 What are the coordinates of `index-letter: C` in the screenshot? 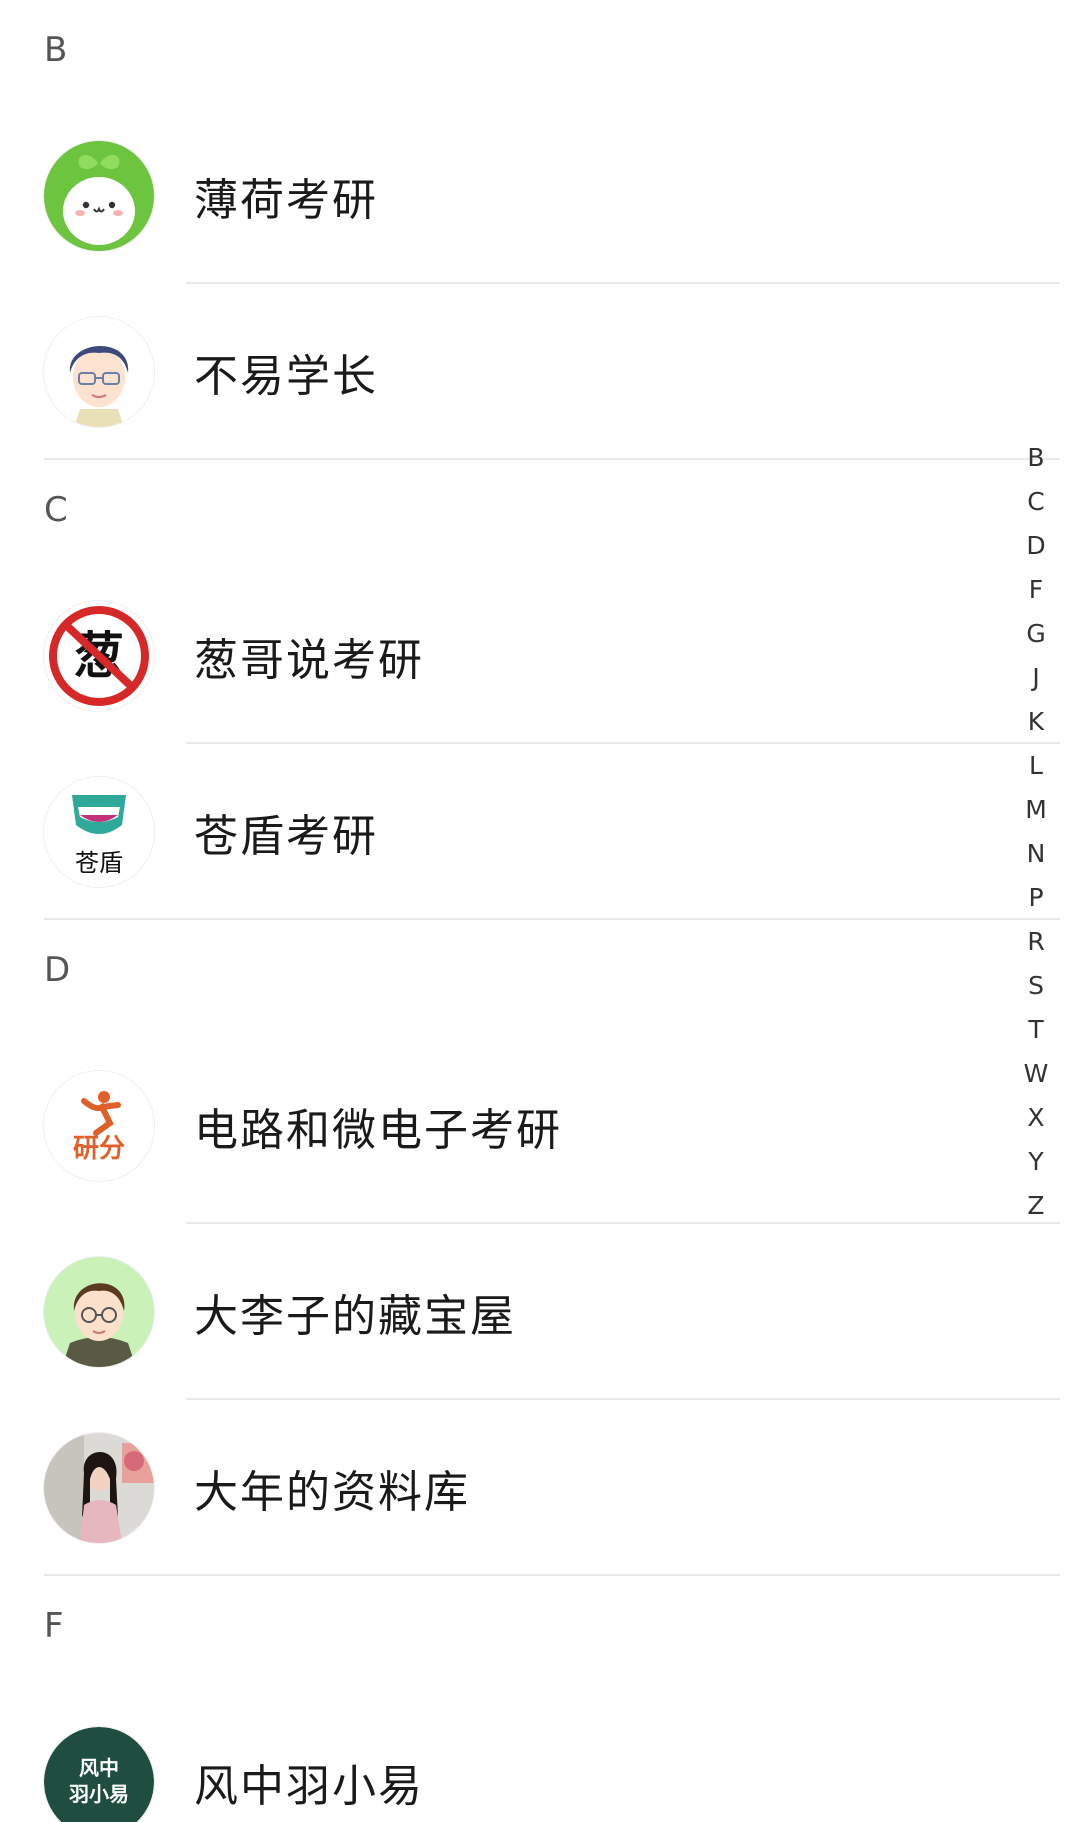 It's located at (1035, 502).